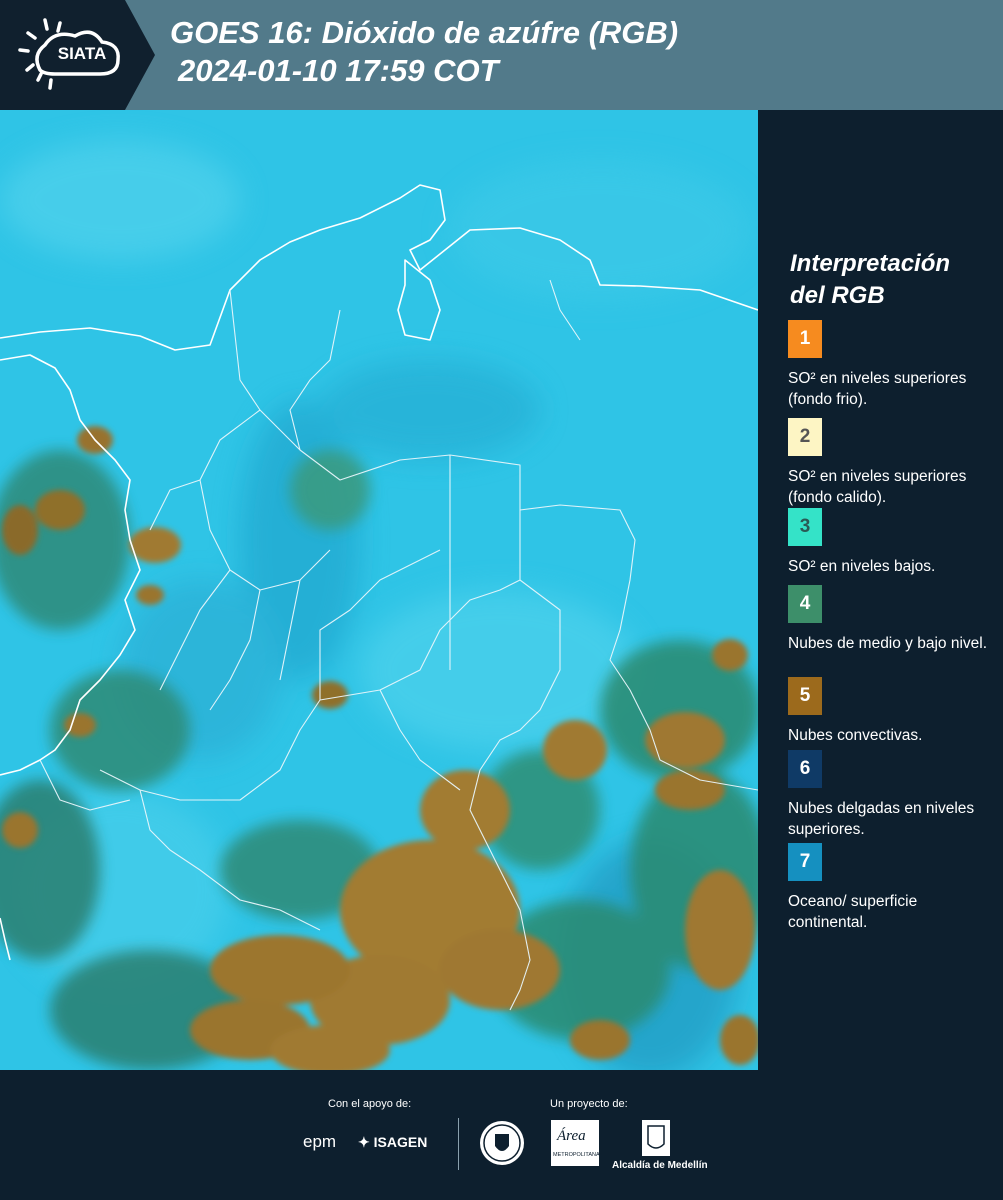  I want to click on legend-number: 3, so click(805, 526).